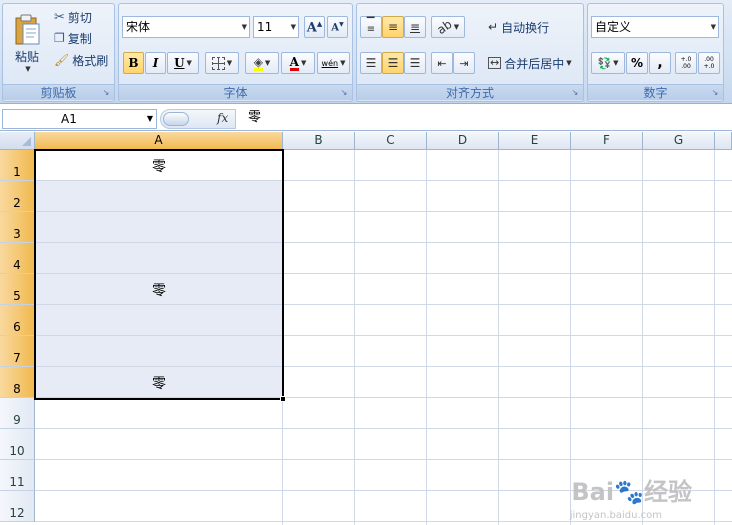  What do you see at coordinates (444, 27) in the screenshot?
I see `text-orientation-icon: ab` at bounding box center [444, 27].